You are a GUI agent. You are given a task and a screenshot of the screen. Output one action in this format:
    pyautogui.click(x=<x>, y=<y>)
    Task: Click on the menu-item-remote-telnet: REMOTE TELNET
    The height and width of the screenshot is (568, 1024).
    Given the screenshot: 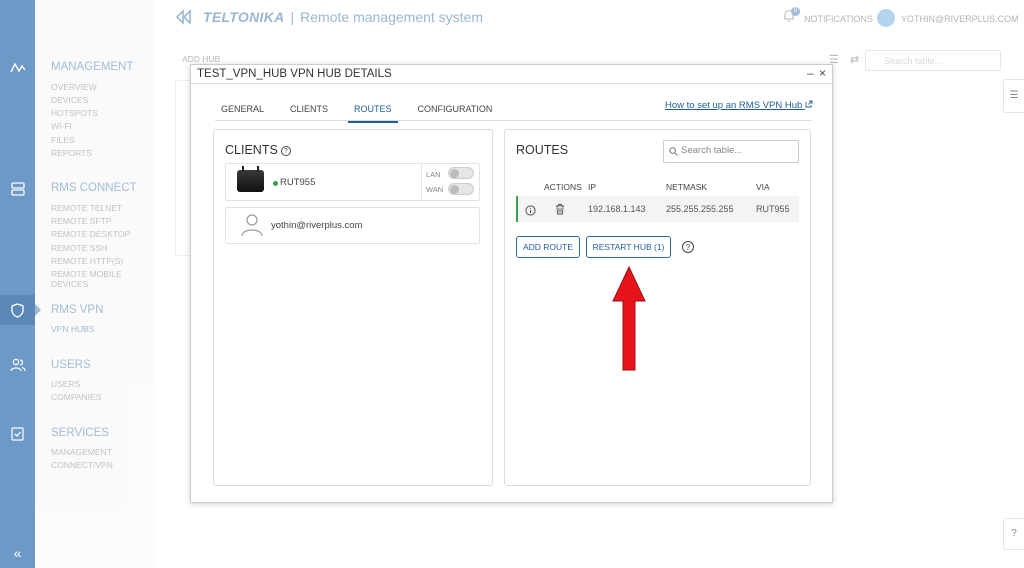 What is the action you would take?
    pyautogui.click(x=86, y=208)
    